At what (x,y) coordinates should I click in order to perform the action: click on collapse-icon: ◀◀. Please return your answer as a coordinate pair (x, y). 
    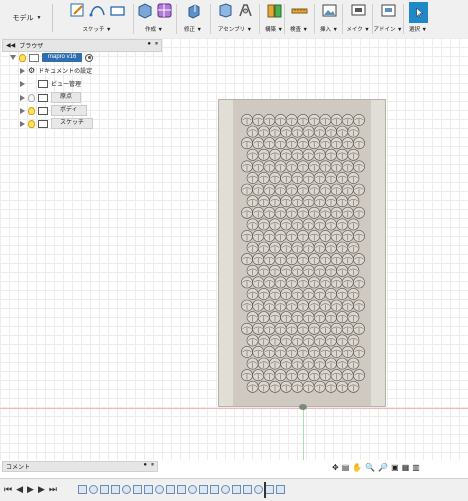
    Looking at the image, I should click on (10, 45).